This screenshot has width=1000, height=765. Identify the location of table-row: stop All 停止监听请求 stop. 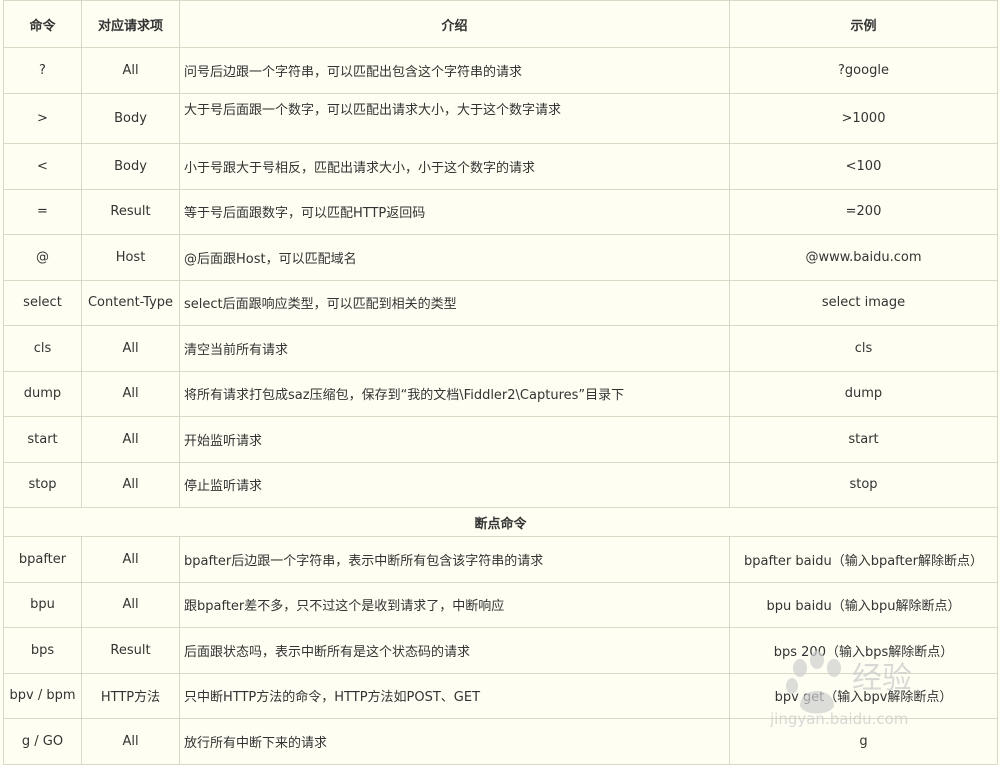
(500, 484).